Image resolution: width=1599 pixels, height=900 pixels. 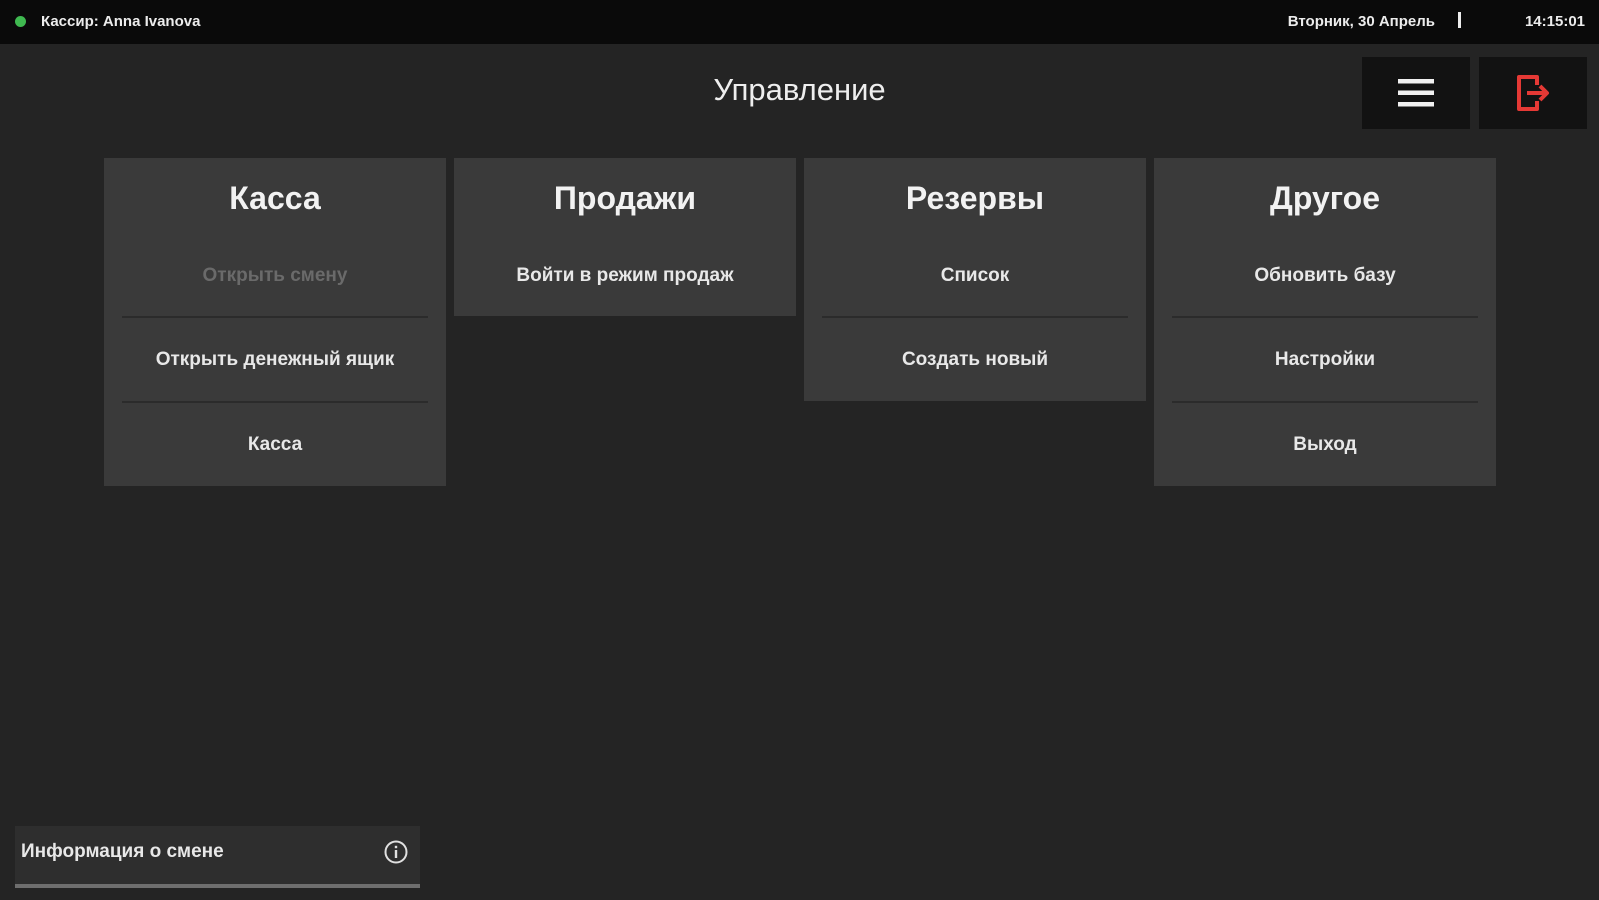 What do you see at coordinates (1554, 21) in the screenshot?
I see `current-time: 14:15:01` at bounding box center [1554, 21].